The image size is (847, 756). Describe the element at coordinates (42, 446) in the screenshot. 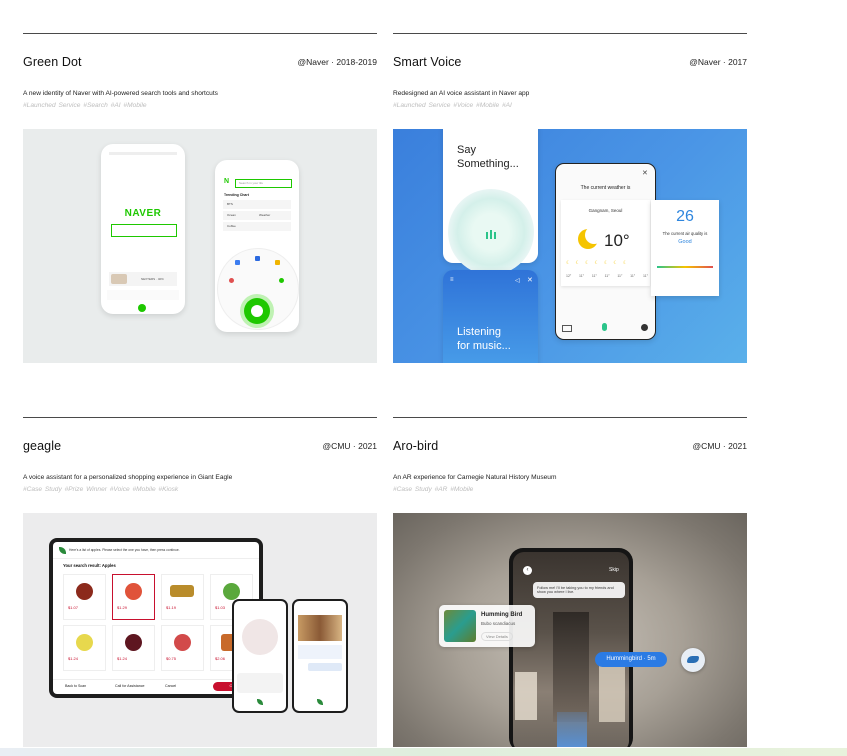

I see `project-title: geagle` at that location.